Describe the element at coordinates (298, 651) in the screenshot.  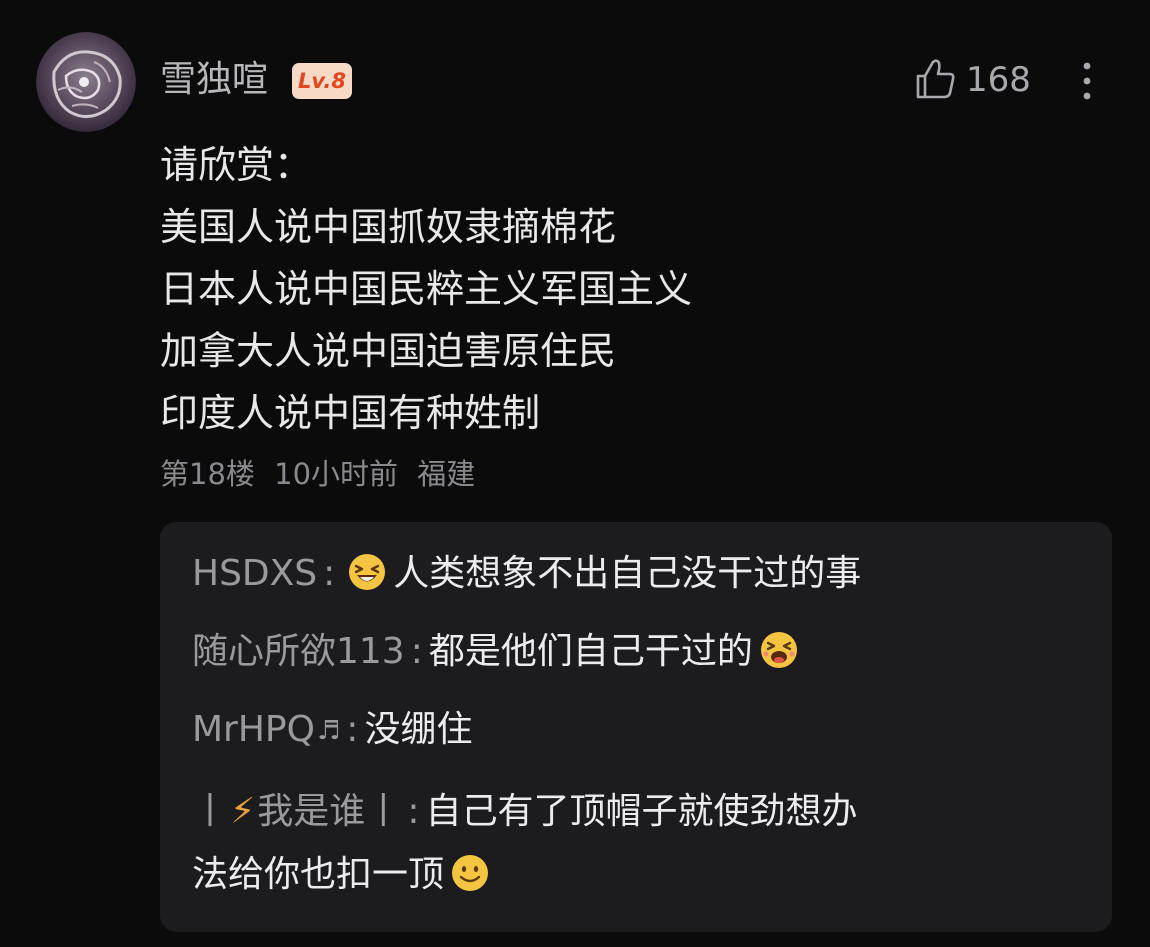
I see `reply-author: 随心所欲113` at that location.